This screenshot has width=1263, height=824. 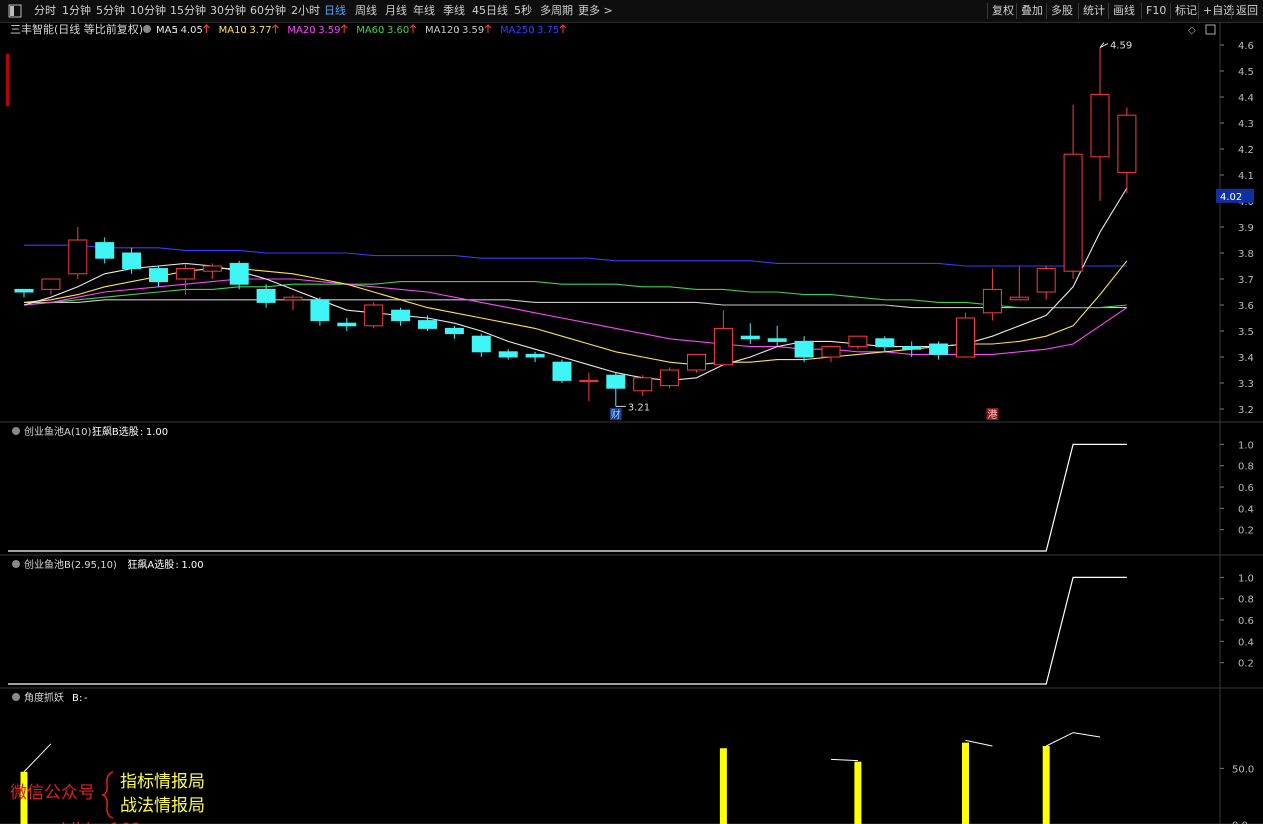 I want to click on selection-bar, so click(x=7, y=80).